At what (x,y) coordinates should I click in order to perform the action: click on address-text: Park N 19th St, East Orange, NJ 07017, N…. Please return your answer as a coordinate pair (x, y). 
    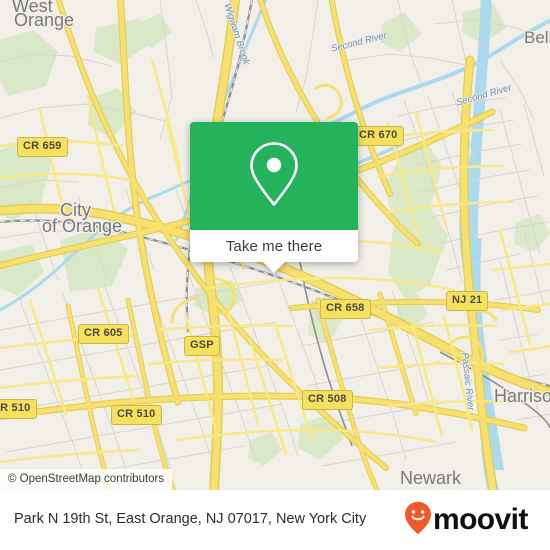
    Looking at the image, I should click on (190, 519).